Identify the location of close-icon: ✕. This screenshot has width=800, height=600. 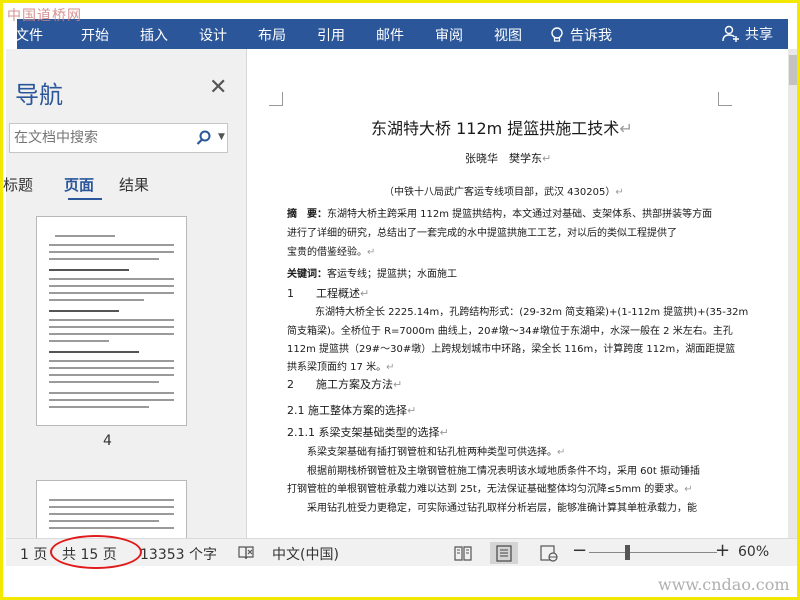
(218, 87).